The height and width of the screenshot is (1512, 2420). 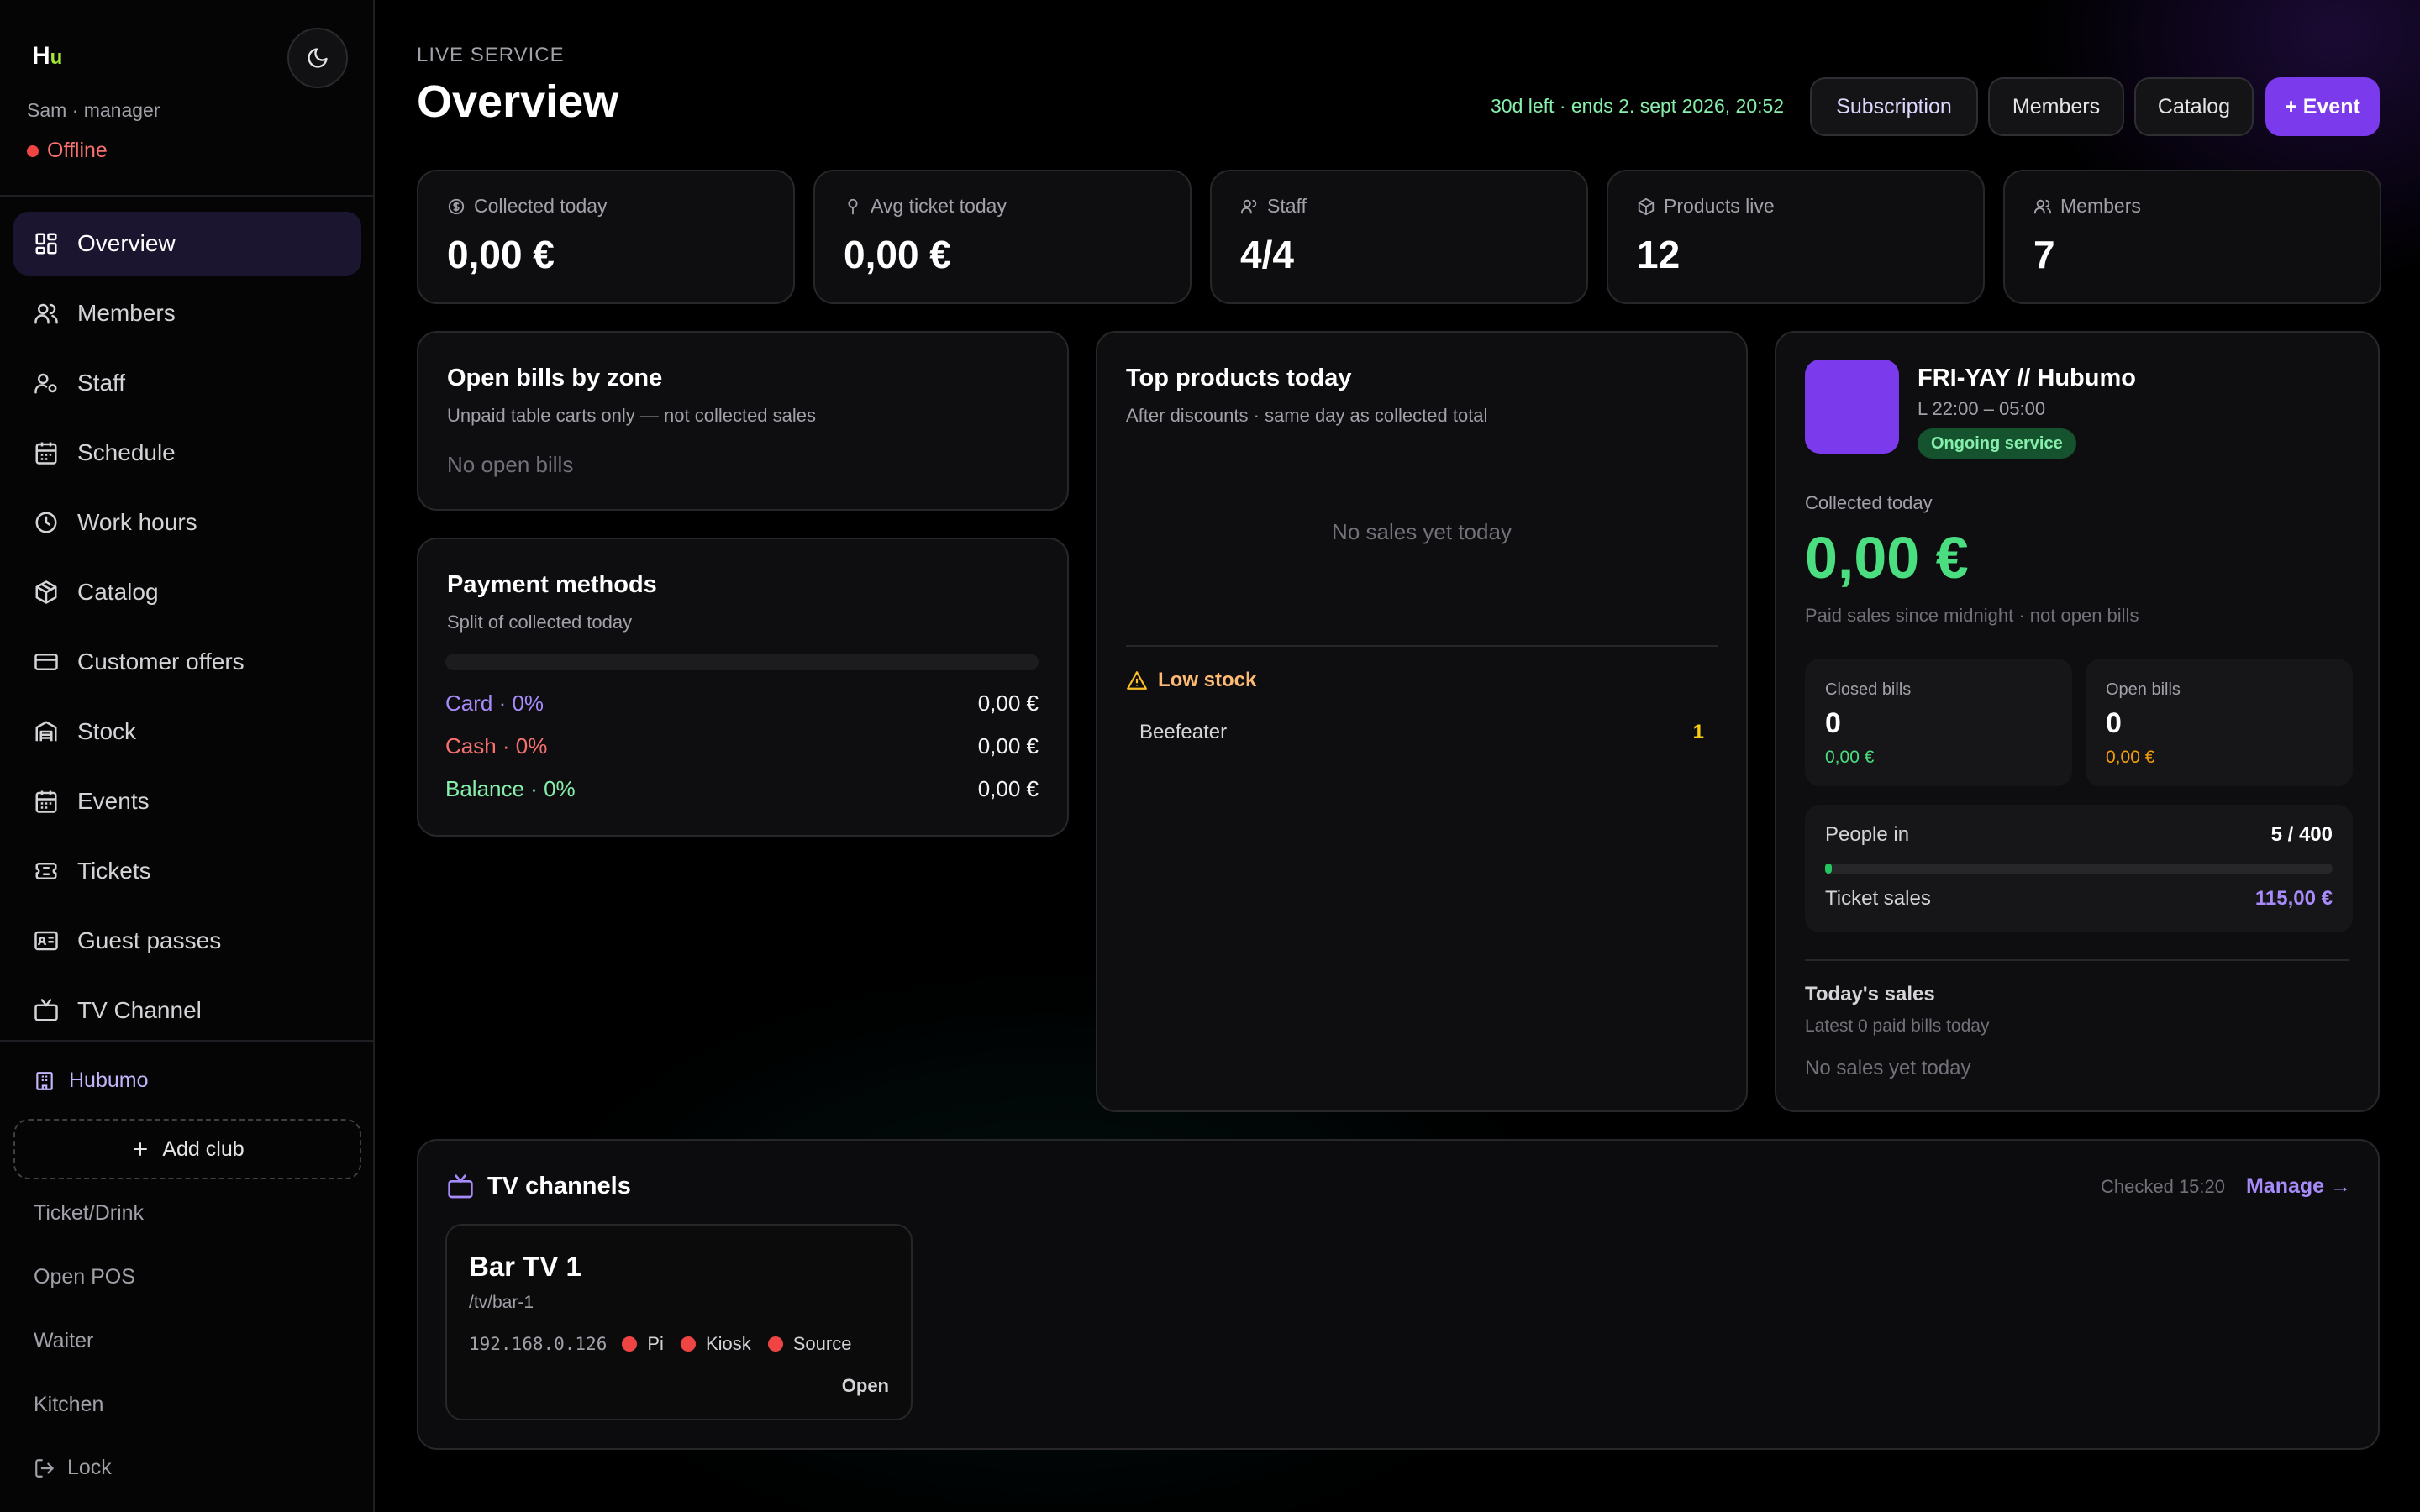 I want to click on stat-label: Products live, so click(x=1719, y=206).